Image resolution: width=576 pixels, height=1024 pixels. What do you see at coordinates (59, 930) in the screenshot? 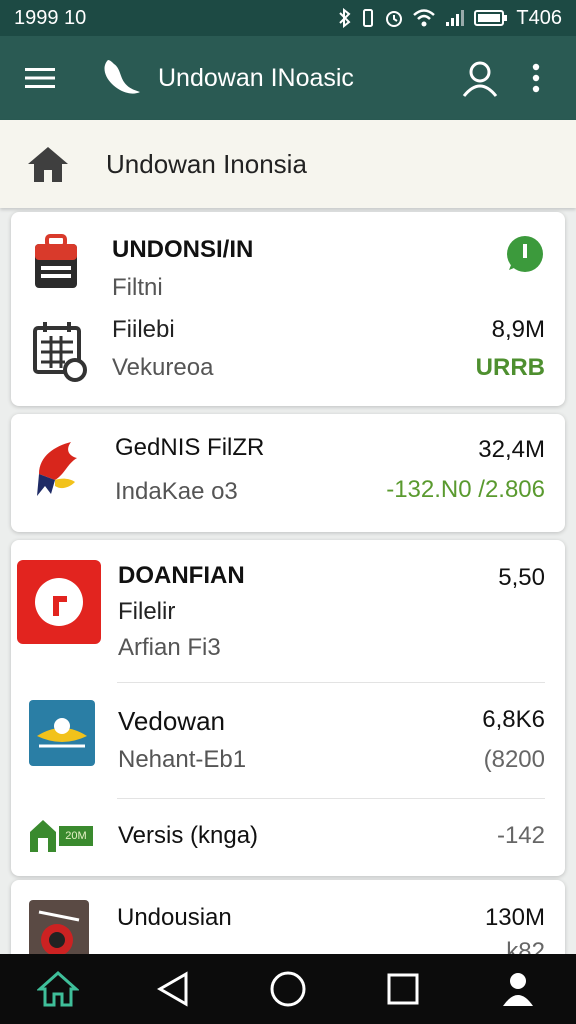
I see `item-thumbnail-icon` at bounding box center [59, 930].